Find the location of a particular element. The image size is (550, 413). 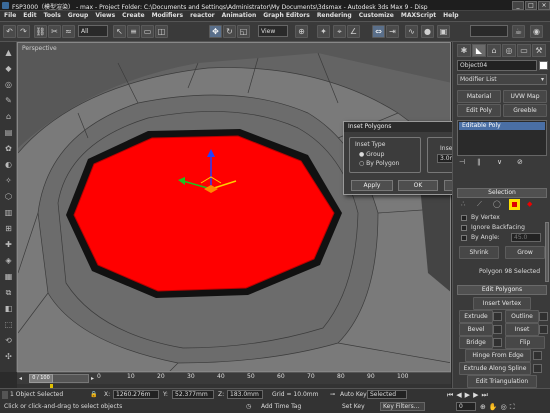

bevel-settings-button is located at coordinates (497, 329).